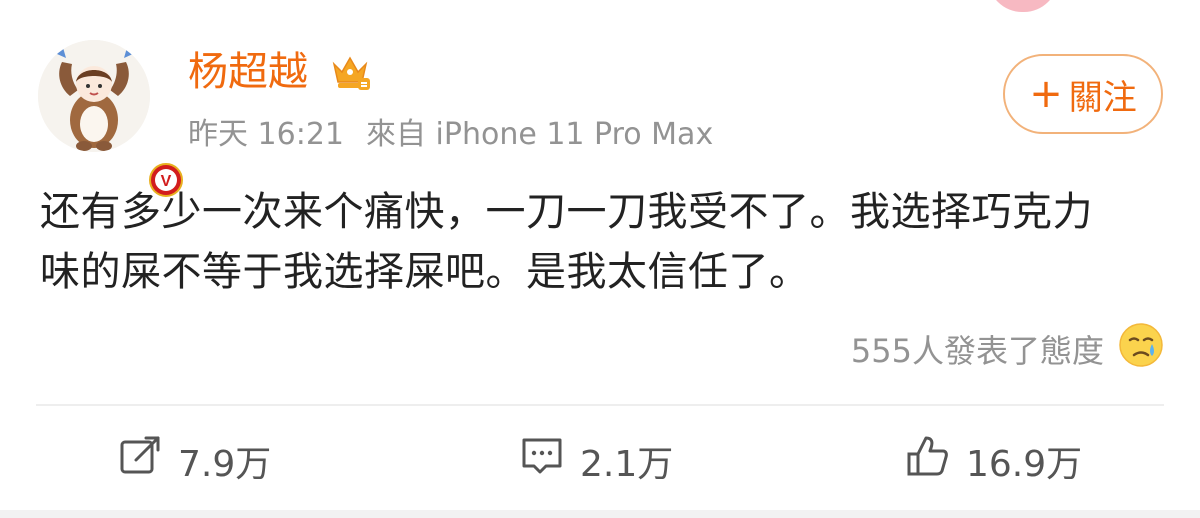 Image resolution: width=1200 pixels, height=518 pixels. I want to click on repost-icon, so click(140, 460).